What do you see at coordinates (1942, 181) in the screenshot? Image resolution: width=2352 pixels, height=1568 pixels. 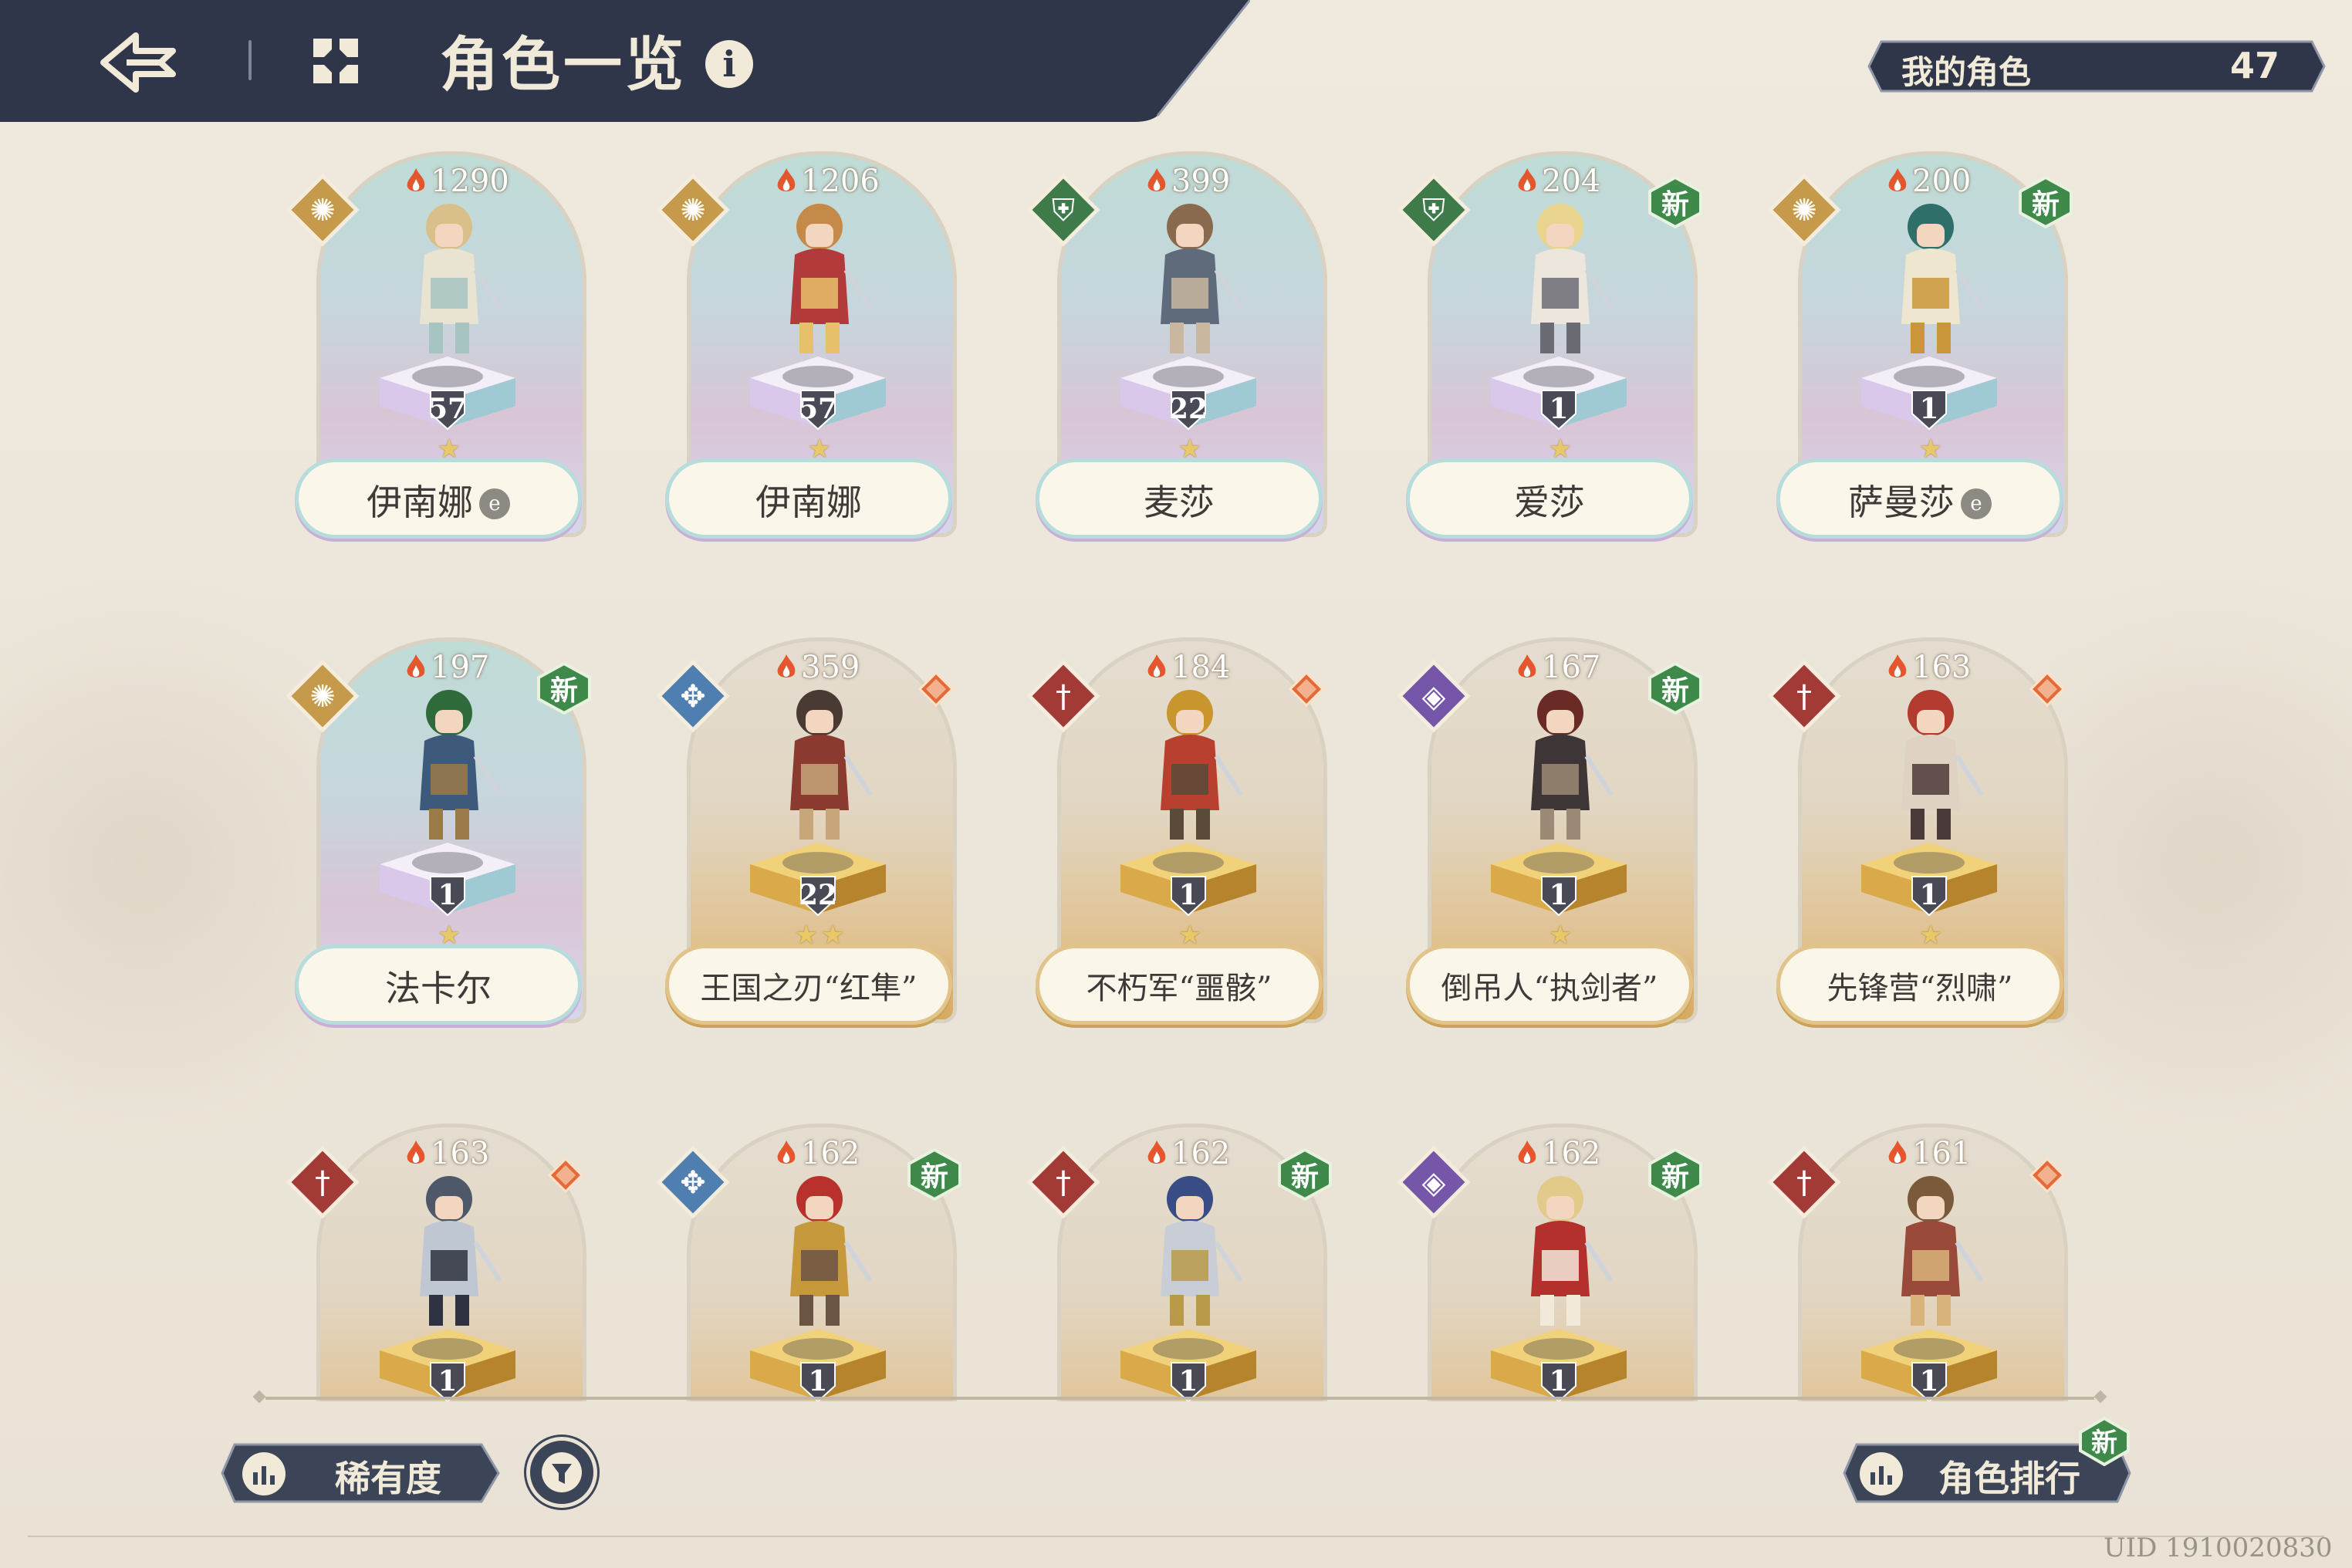 I see `power-number: 200` at bounding box center [1942, 181].